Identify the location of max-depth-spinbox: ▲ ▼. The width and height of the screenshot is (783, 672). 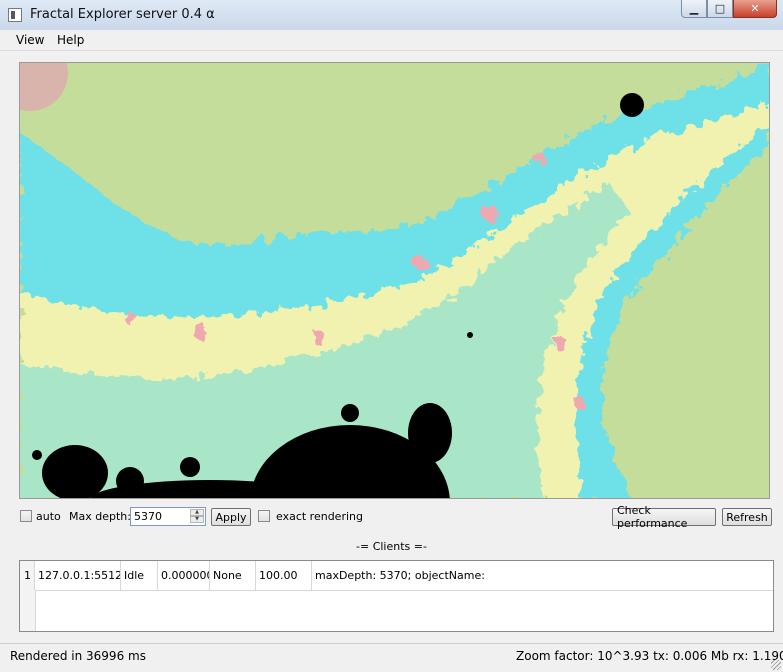
(168, 516).